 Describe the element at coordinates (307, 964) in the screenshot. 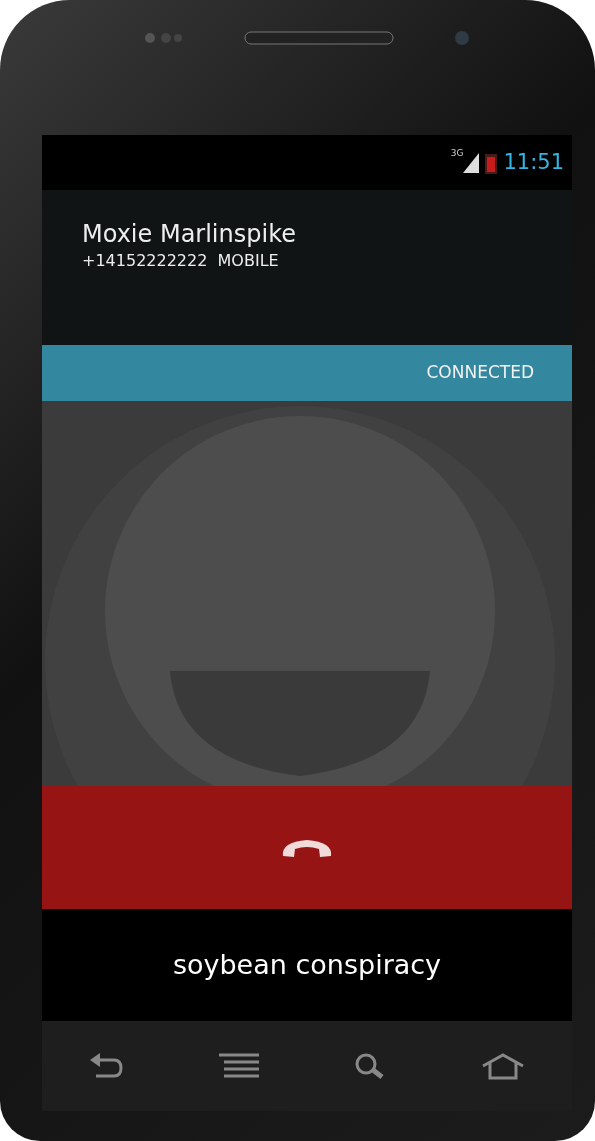

I see `sas-phrase: soybean conspiracy` at that location.